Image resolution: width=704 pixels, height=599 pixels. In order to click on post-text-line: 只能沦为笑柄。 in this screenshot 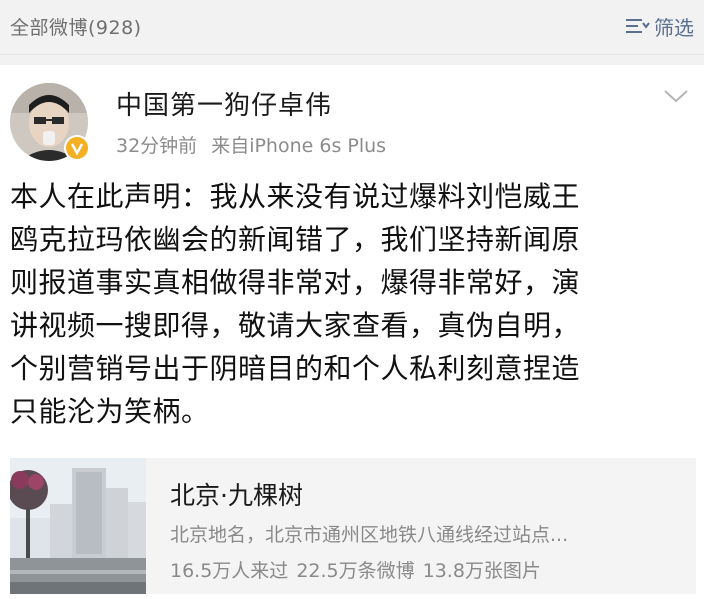, I will do `click(110, 411)`.